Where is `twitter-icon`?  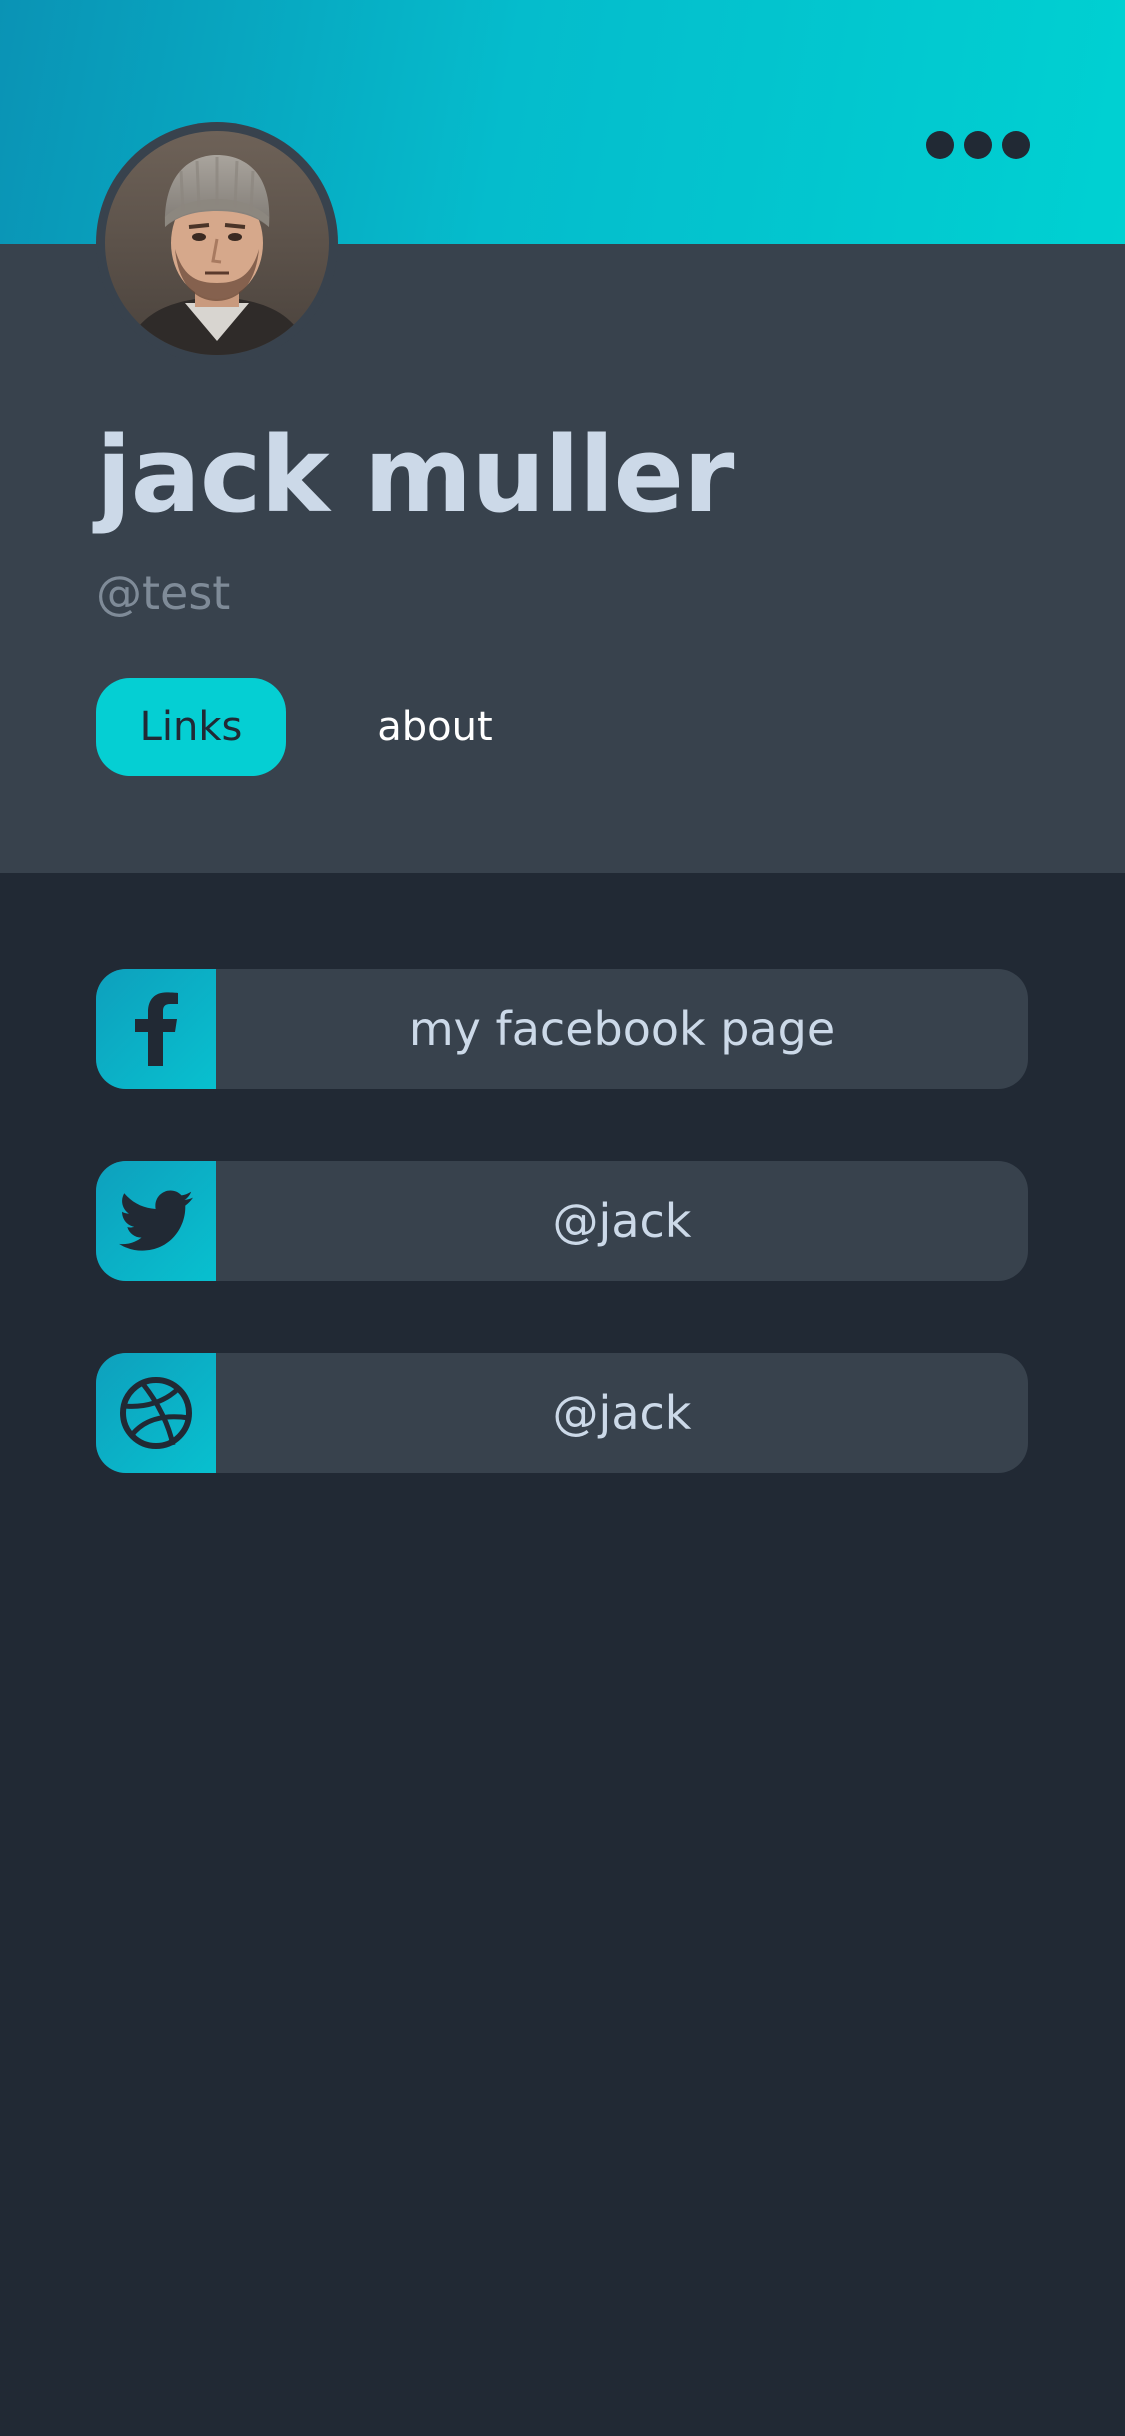
twitter-icon is located at coordinates (156, 1220).